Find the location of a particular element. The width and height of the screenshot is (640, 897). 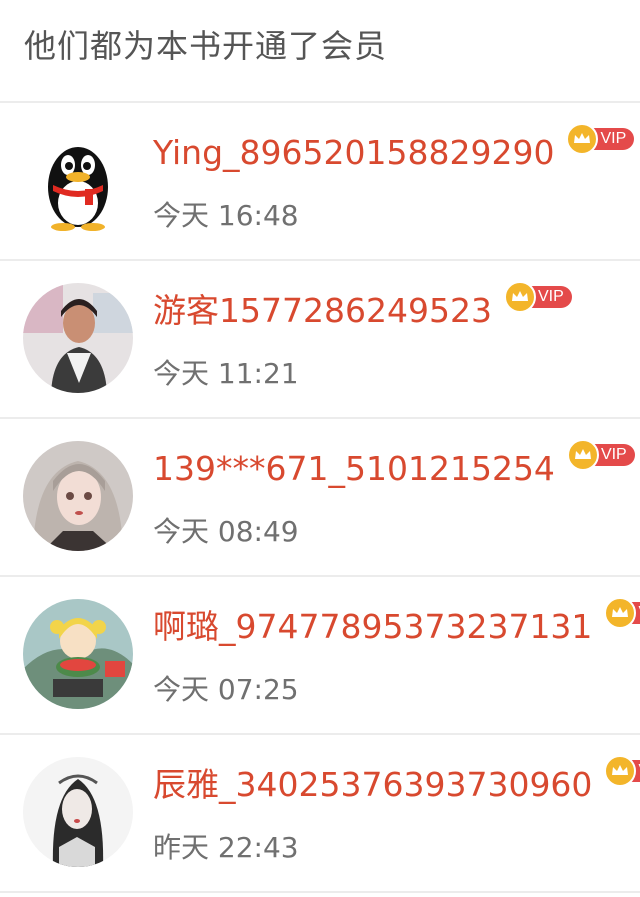

section-header: 他们都为本书开通了会员 is located at coordinates (320, 51).